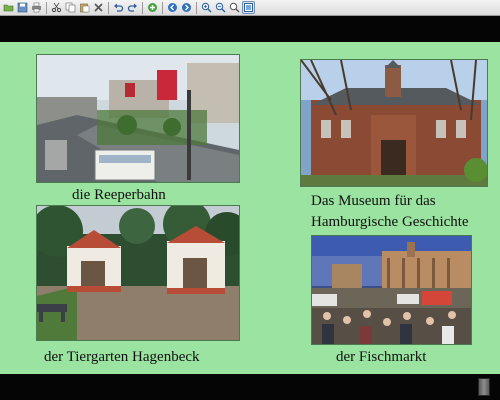 Image resolution: width=500 pixels, height=400 pixels. What do you see at coordinates (484, 387) in the screenshot?
I see `scrollbar-thumb` at bounding box center [484, 387].